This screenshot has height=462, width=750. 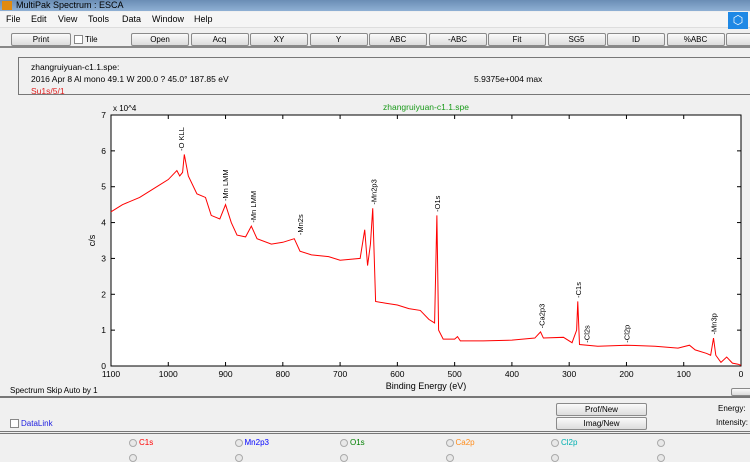 I want to click on y-tick-label: 0, so click(x=103, y=366).